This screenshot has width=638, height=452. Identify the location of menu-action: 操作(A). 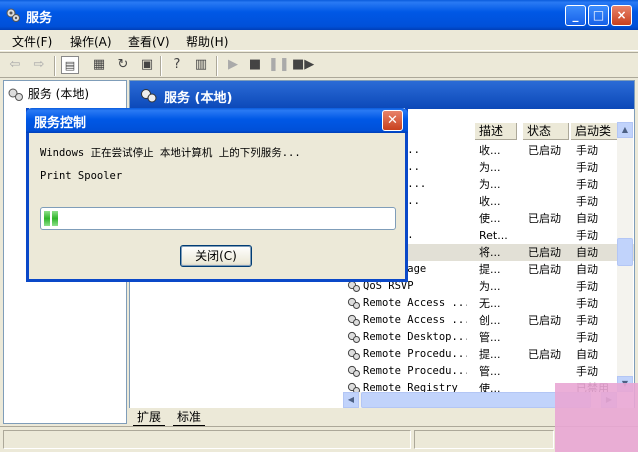
(91, 41).